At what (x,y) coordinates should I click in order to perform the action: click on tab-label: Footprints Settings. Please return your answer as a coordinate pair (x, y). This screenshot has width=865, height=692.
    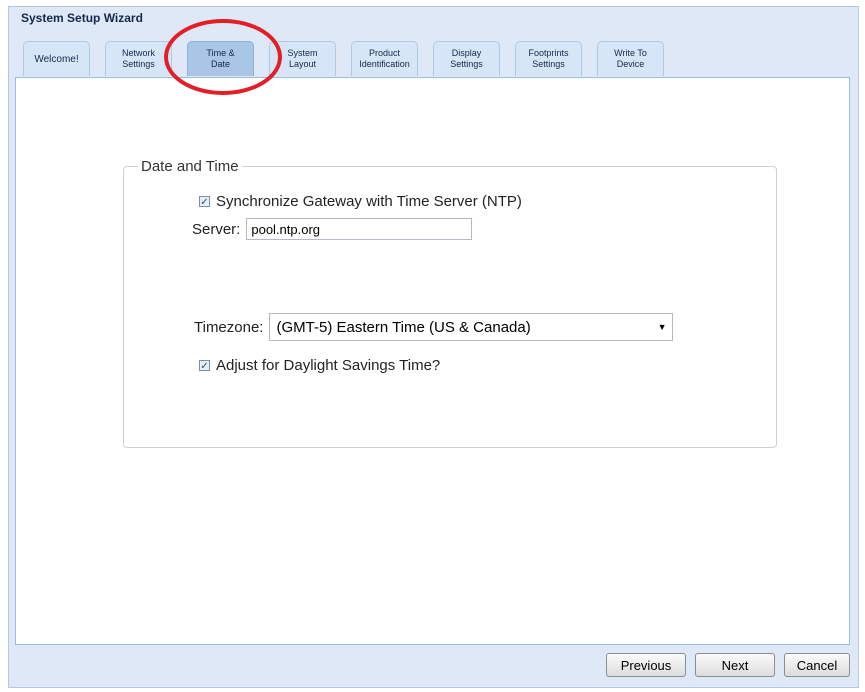
    Looking at the image, I should click on (548, 58).